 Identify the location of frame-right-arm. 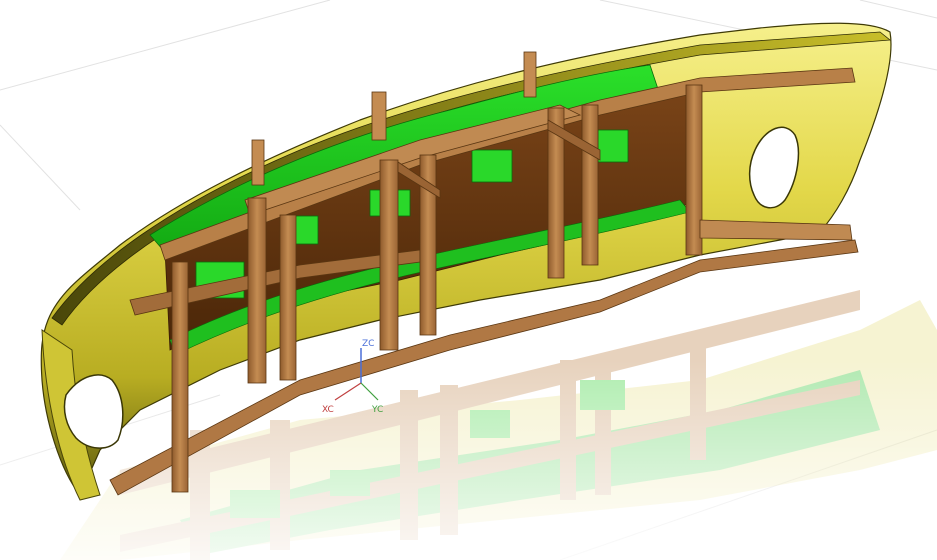
(776, 230).